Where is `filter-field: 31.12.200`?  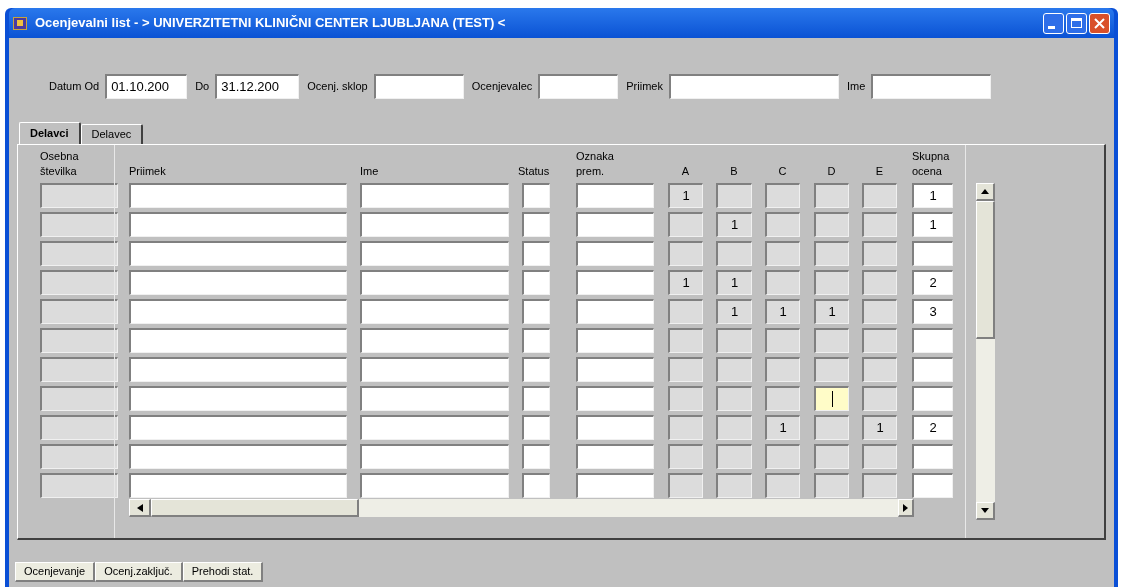
filter-field: 31.12.200 is located at coordinates (257, 86).